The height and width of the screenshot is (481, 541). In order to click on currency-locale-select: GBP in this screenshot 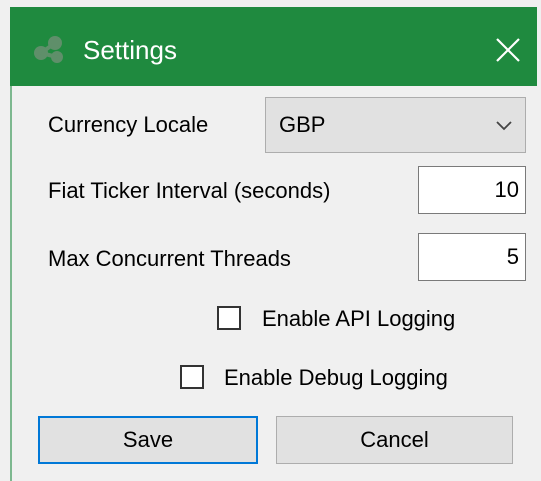, I will do `click(395, 125)`.